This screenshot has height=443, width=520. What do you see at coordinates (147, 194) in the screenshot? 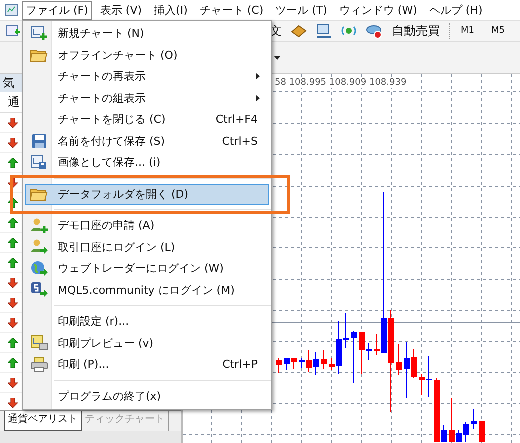
I see `menu-item: データフォルダを開く (D)` at bounding box center [147, 194].